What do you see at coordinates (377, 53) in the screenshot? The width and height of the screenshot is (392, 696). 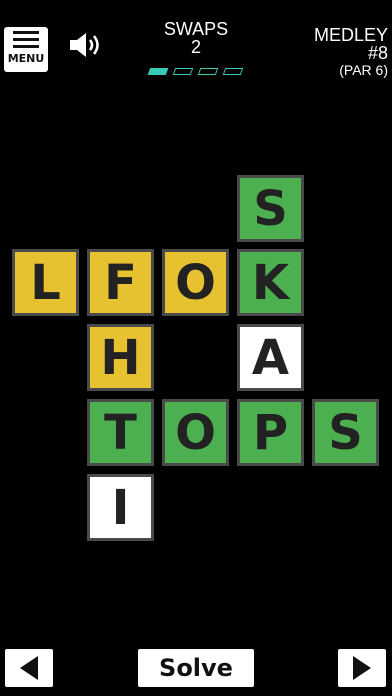 I see `puzzle-number: #8` at bounding box center [377, 53].